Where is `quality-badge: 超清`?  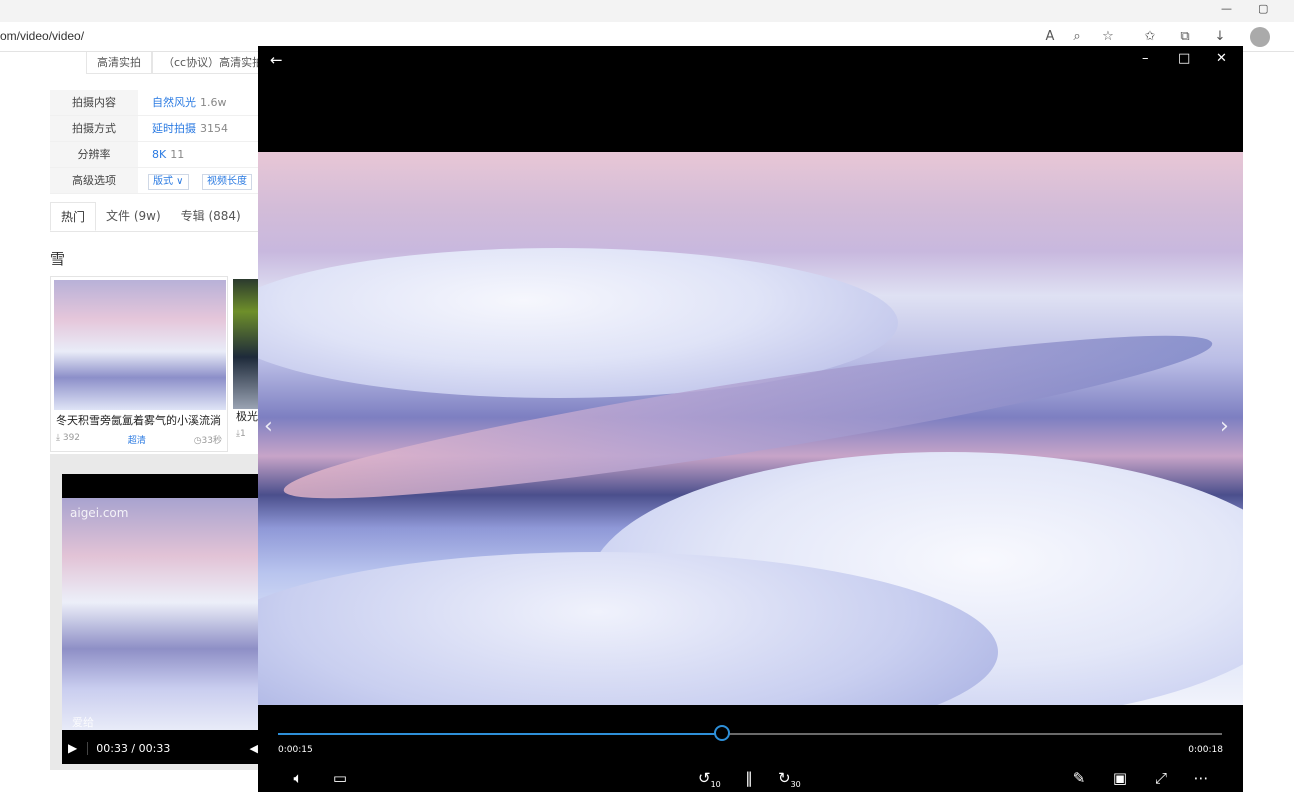 quality-badge: 超清 is located at coordinates (136, 441).